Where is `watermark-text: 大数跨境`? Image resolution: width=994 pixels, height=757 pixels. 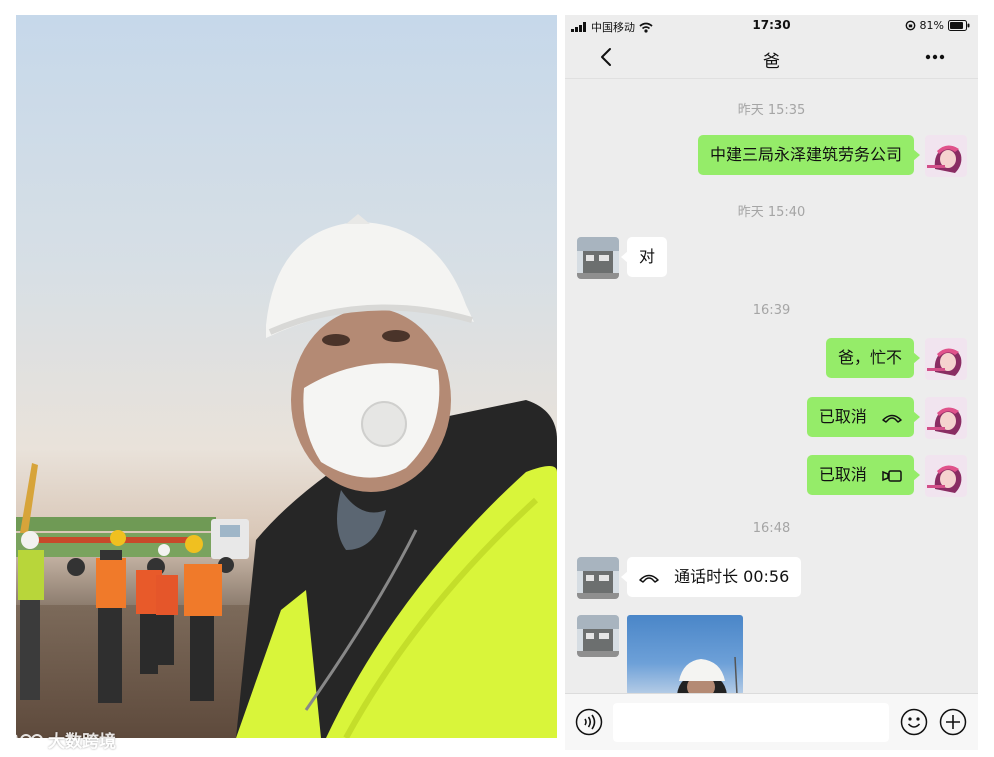
watermark-text: 大数跨境 is located at coordinates (82, 742).